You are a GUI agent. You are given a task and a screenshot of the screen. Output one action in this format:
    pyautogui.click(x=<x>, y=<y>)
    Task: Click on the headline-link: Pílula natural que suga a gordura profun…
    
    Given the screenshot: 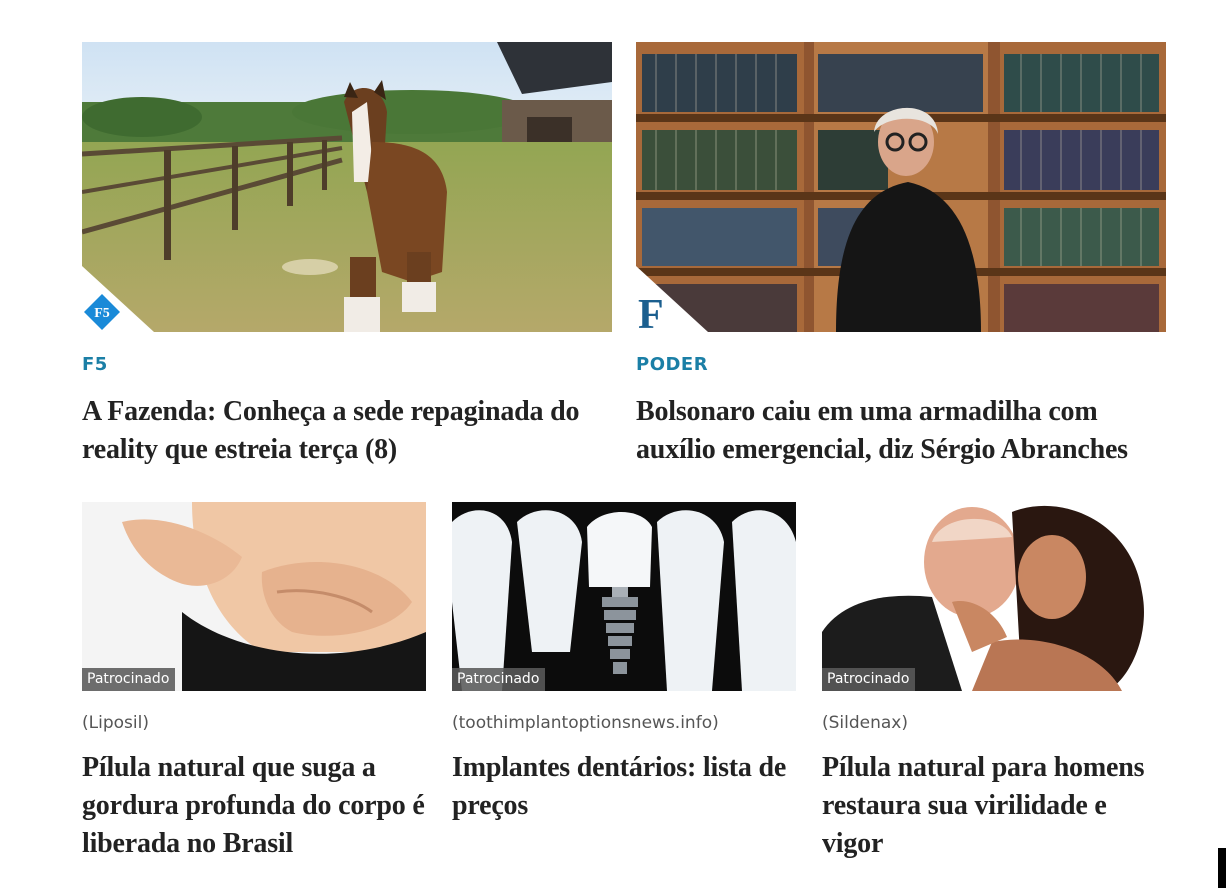 What is the action you would take?
    pyautogui.click(x=254, y=806)
    